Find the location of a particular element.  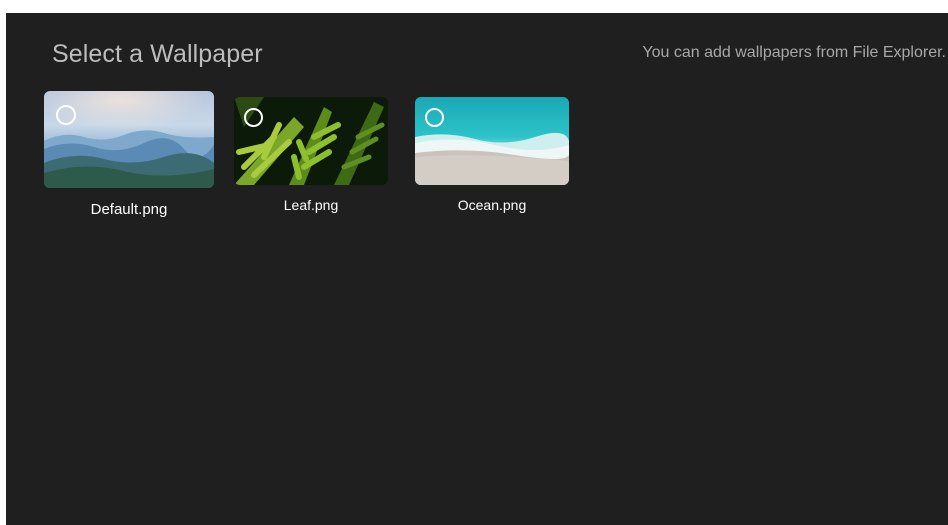

wallpaper-name: Ocean.png is located at coordinates (492, 205).